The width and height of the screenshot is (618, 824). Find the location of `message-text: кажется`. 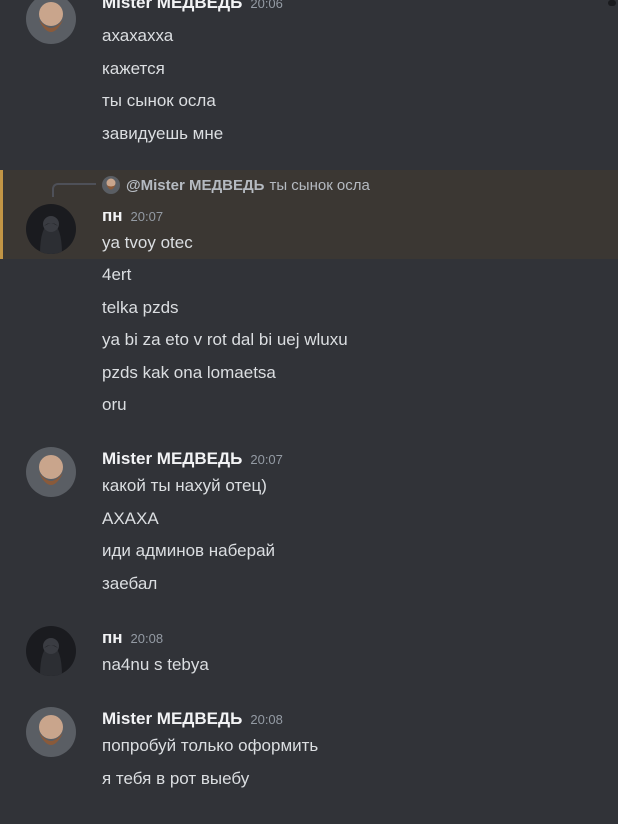

message-text: кажется is located at coordinates (133, 68).